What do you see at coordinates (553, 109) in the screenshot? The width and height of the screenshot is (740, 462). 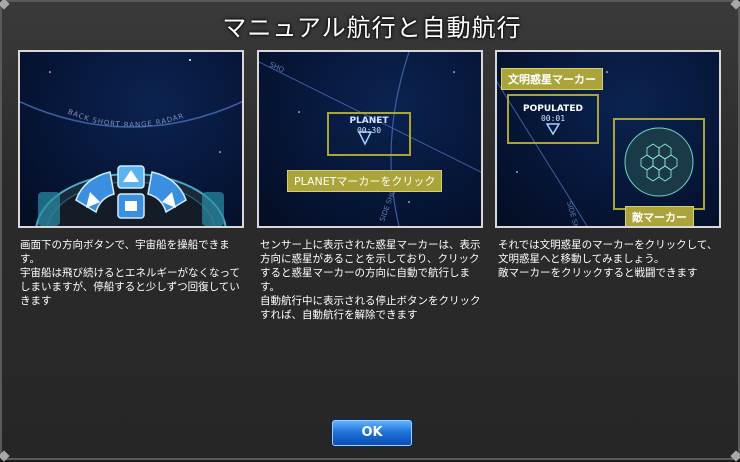 I see `populated-marker-name: POPULATED` at bounding box center [553, 109].